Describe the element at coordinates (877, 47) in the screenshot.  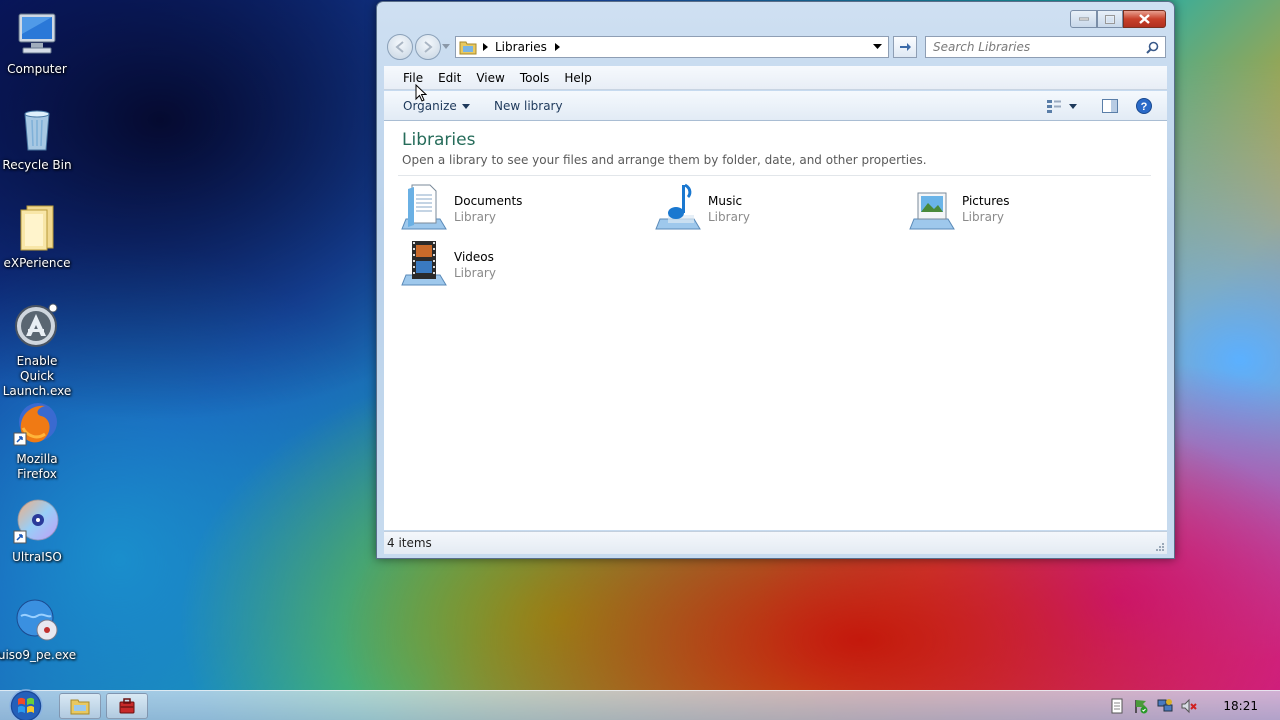
I see `address-dropdown-icon` at that location.